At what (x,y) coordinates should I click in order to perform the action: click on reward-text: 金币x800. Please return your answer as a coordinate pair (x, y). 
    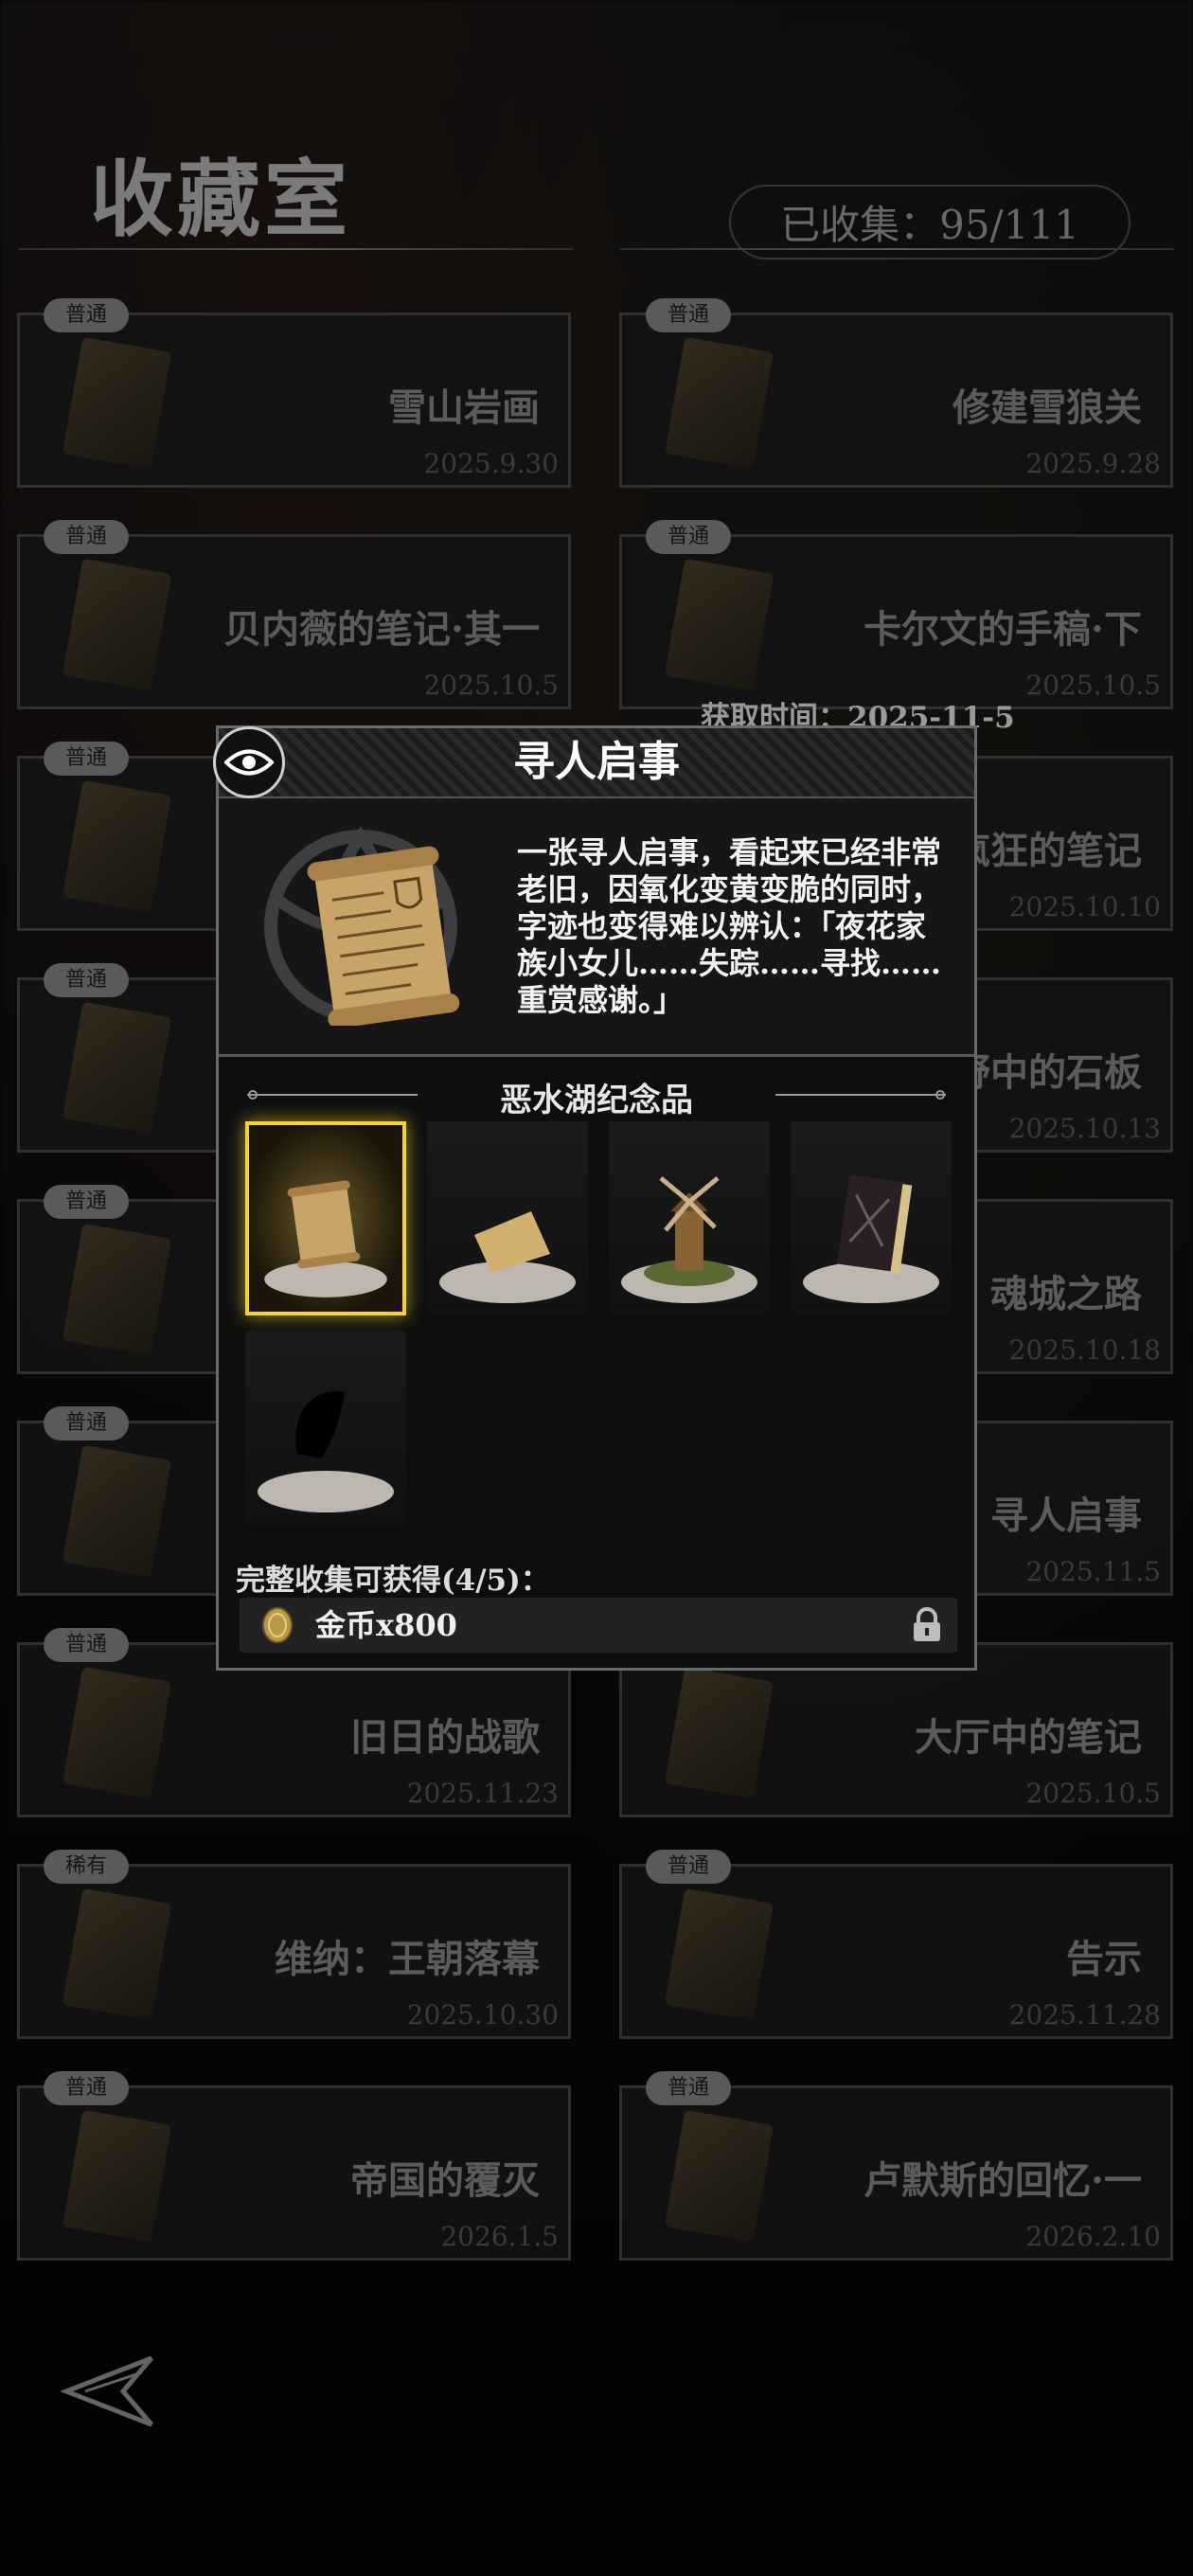
    Looking at the image, I should click on (386, 1625).